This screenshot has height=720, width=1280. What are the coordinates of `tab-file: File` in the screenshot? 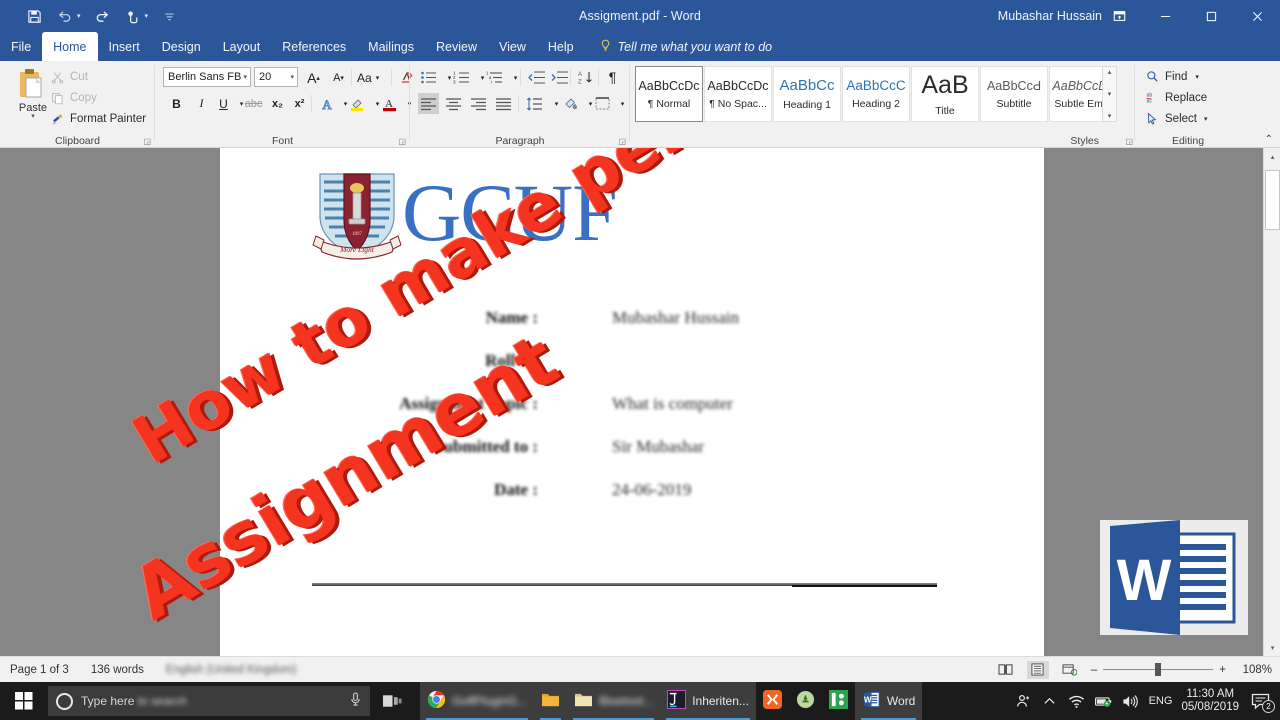 It's located at (21, 46).